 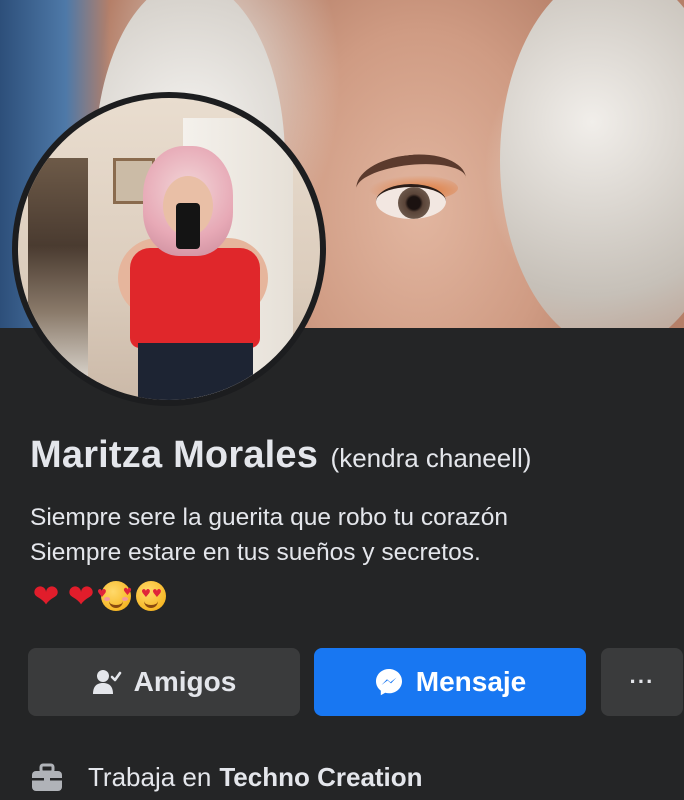 I want to click on profile-alternate-name: (kendra chaneell), so click(x=431, y=458).